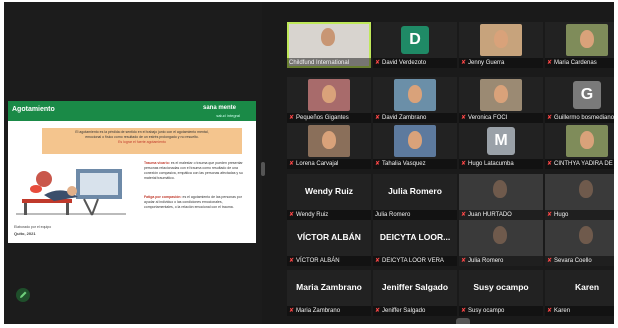 Image resolution: width=618 pixels, height=328 pixels. I want to click on participant-name-label: Hugo, so click(561, 215).